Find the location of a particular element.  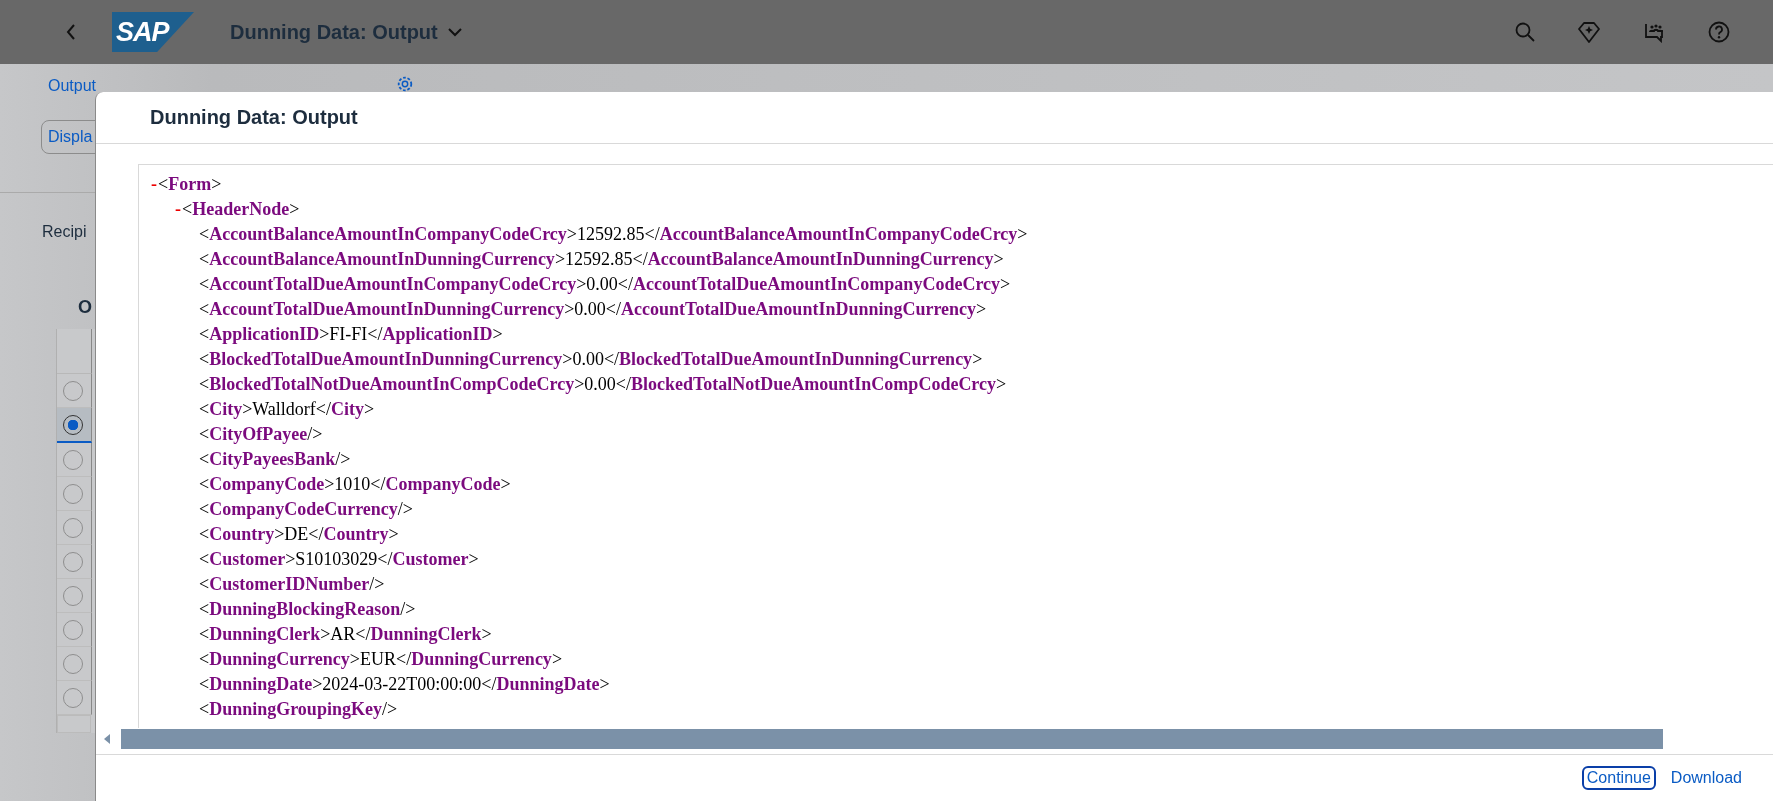

xml-line: <CityOfPayee/> is located at coordinates (261, 433).